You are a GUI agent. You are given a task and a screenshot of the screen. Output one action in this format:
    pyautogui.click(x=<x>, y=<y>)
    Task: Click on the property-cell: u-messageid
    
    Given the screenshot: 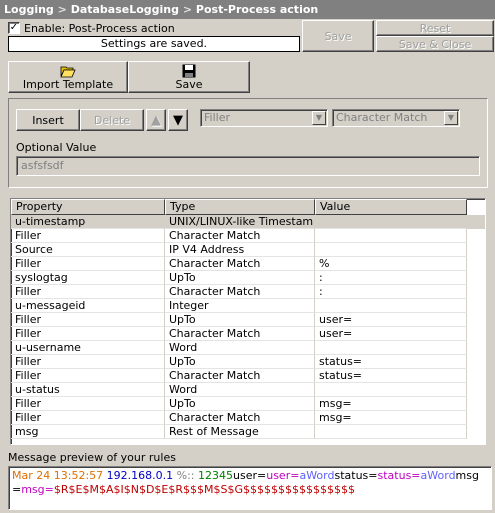 What is the action you would take?
    pyautogui.click(x=88, y=306)
    